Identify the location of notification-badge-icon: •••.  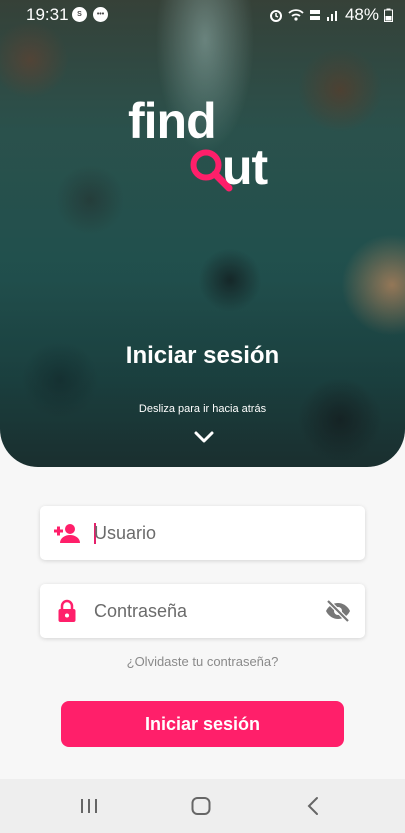
(100, 14).